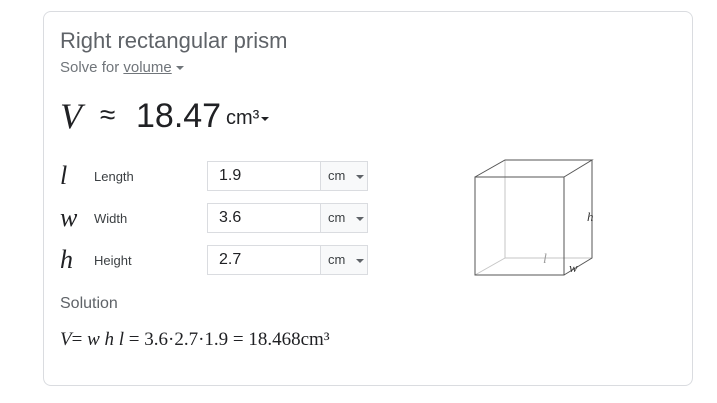  What do you see at coordinates (66, 339) in the screenshot?
I see `formula-lhs: V` at bounding box center [66, 339].